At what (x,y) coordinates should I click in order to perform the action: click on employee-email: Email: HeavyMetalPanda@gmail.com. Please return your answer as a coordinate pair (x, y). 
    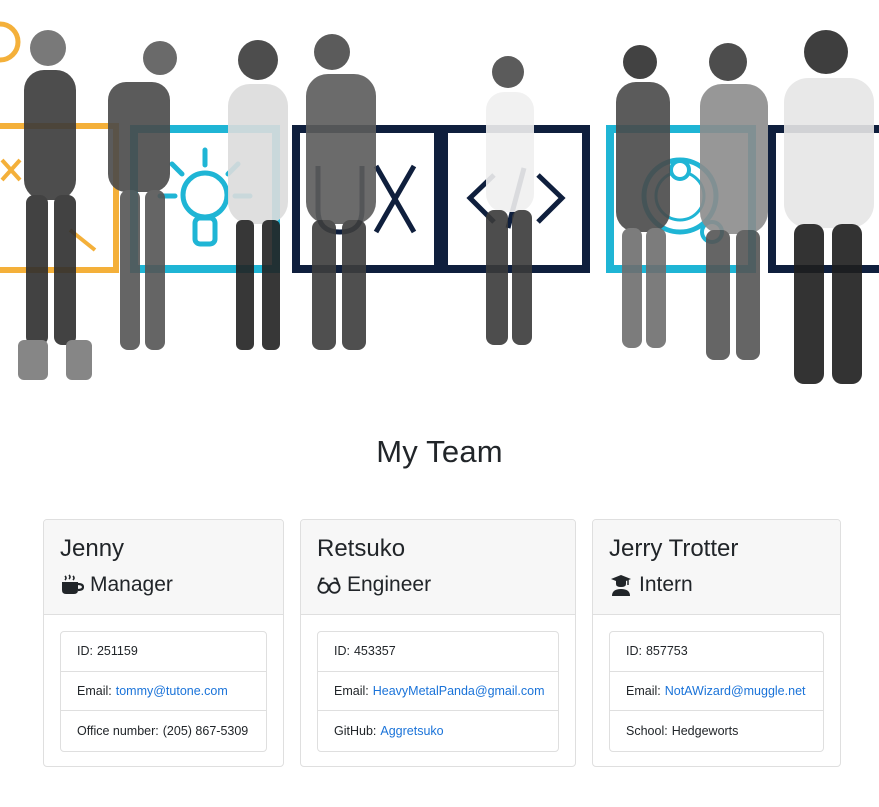
    Looking at the image, I should click on (438, 691).